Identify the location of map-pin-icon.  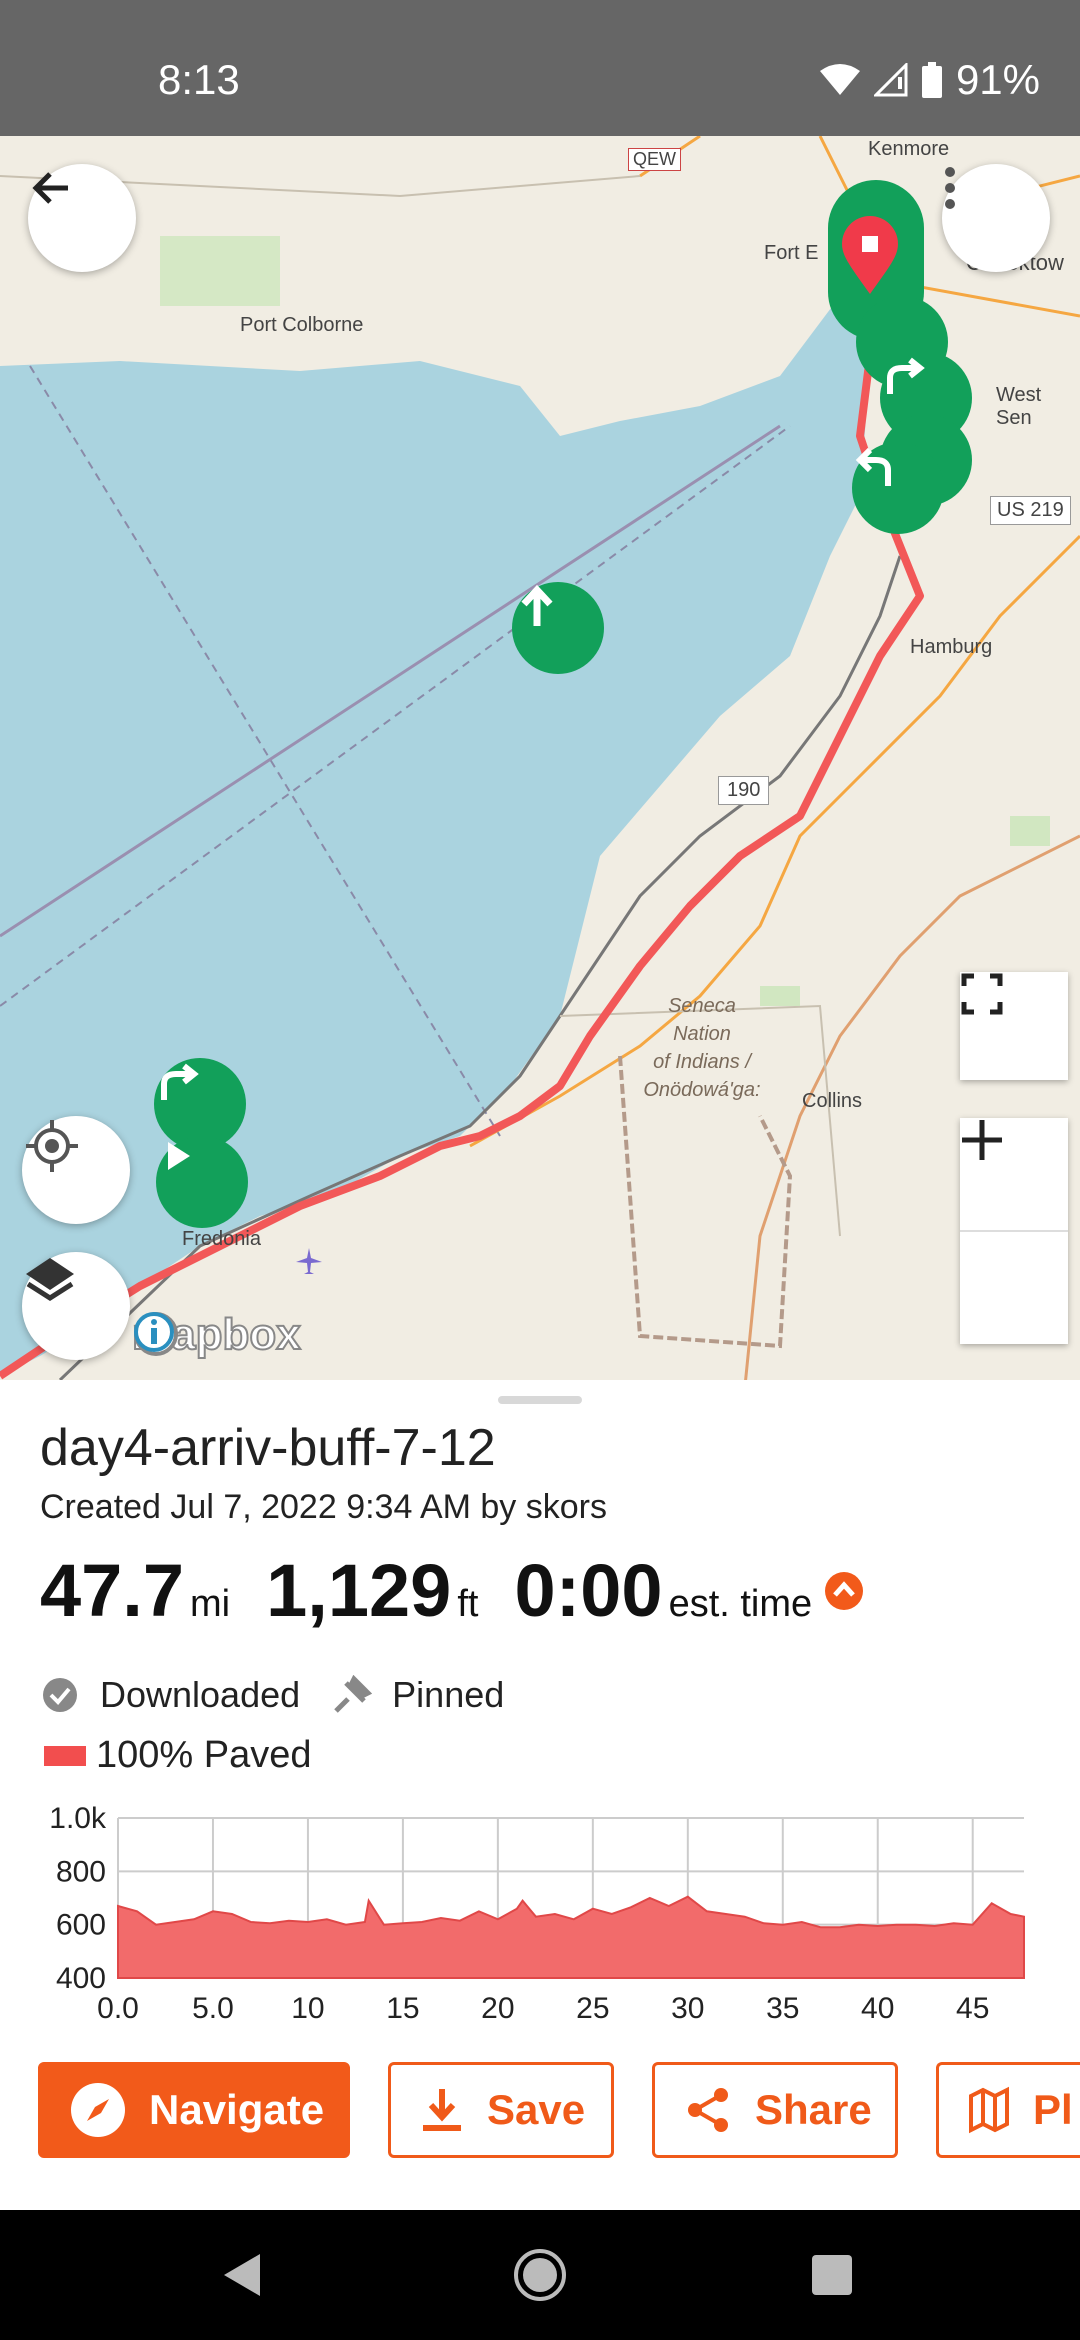
(870, 255).